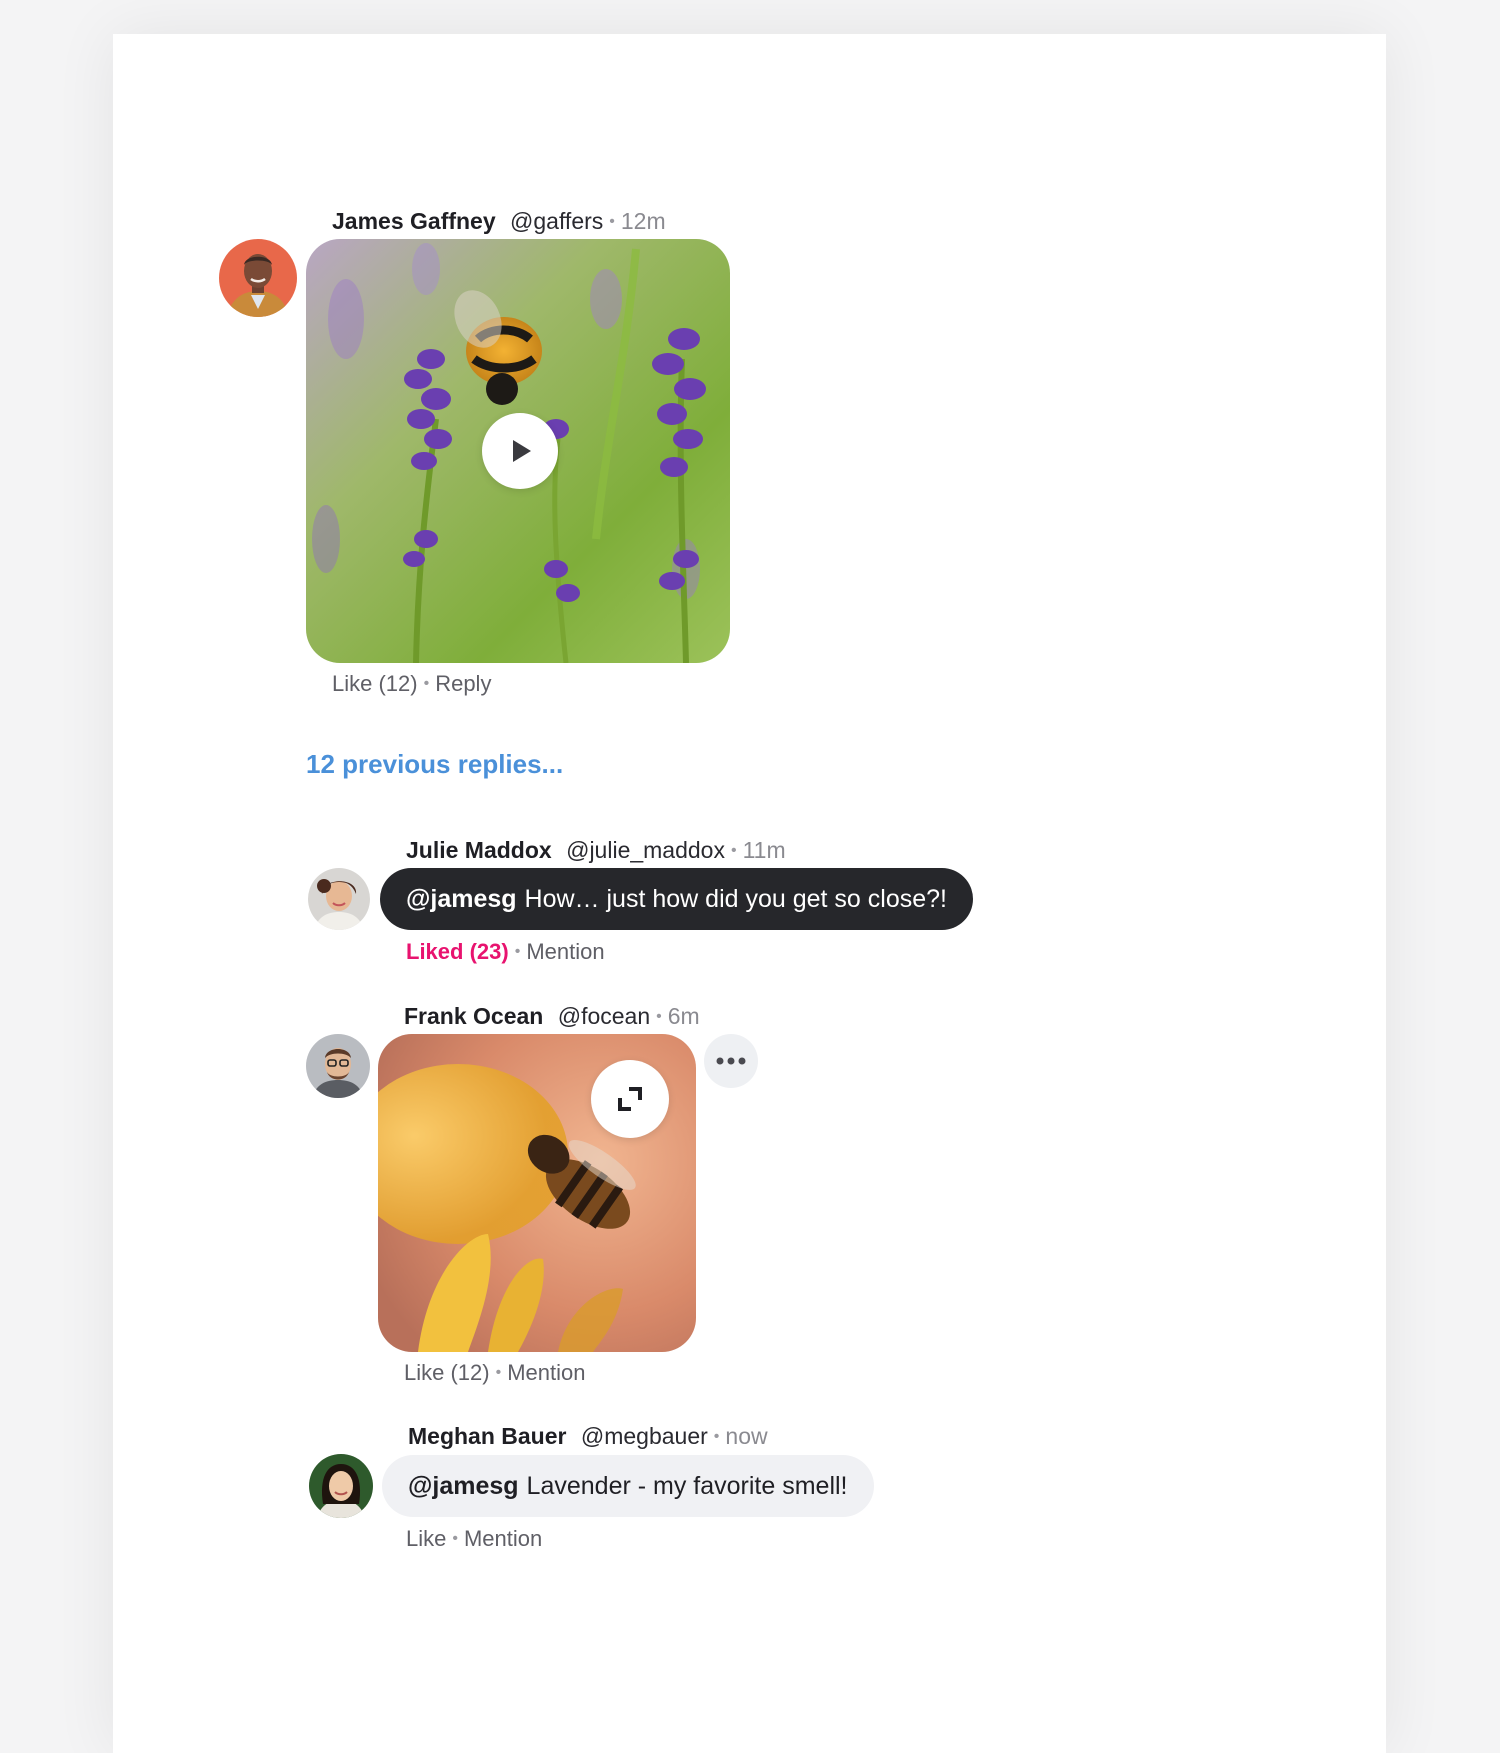  Describe the element at coordinates (494, 1373) in the screenshot. I see `post-actions: Like (12) • Mention` at that location.